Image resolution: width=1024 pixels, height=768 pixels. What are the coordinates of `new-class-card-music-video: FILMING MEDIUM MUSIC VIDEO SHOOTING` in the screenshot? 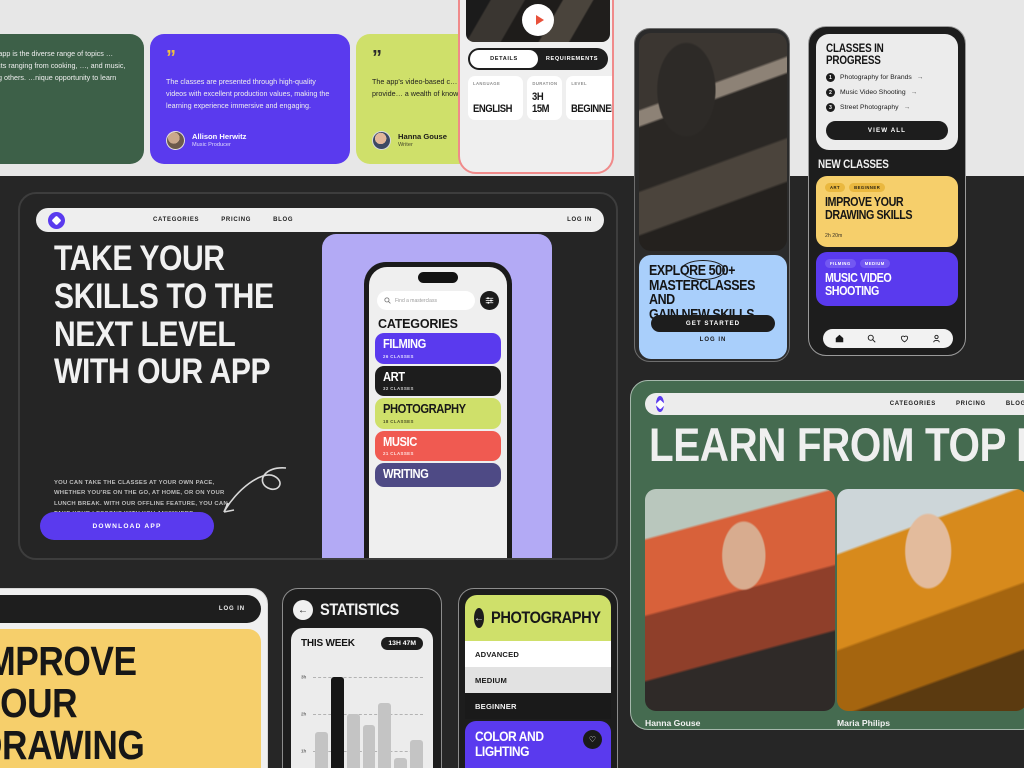 It's located at (887, 278).